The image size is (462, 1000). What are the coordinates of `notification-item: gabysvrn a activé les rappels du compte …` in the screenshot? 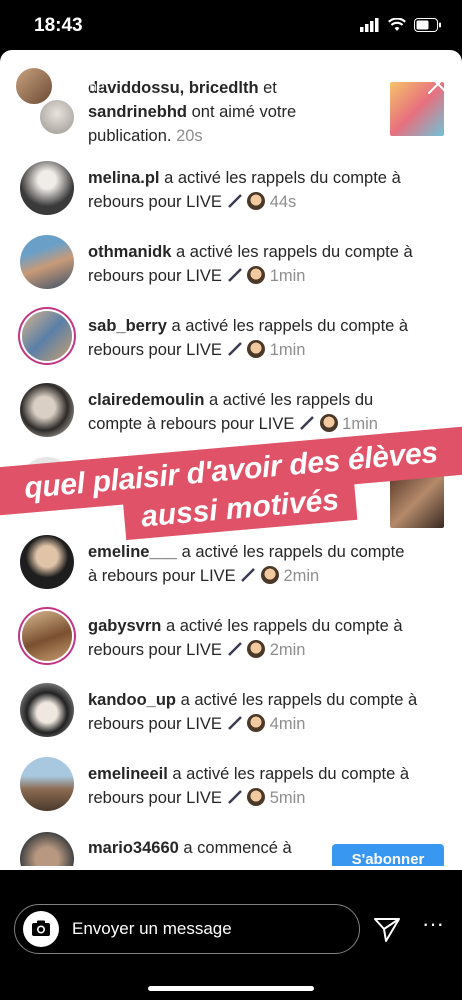 It's located at (232, 638).